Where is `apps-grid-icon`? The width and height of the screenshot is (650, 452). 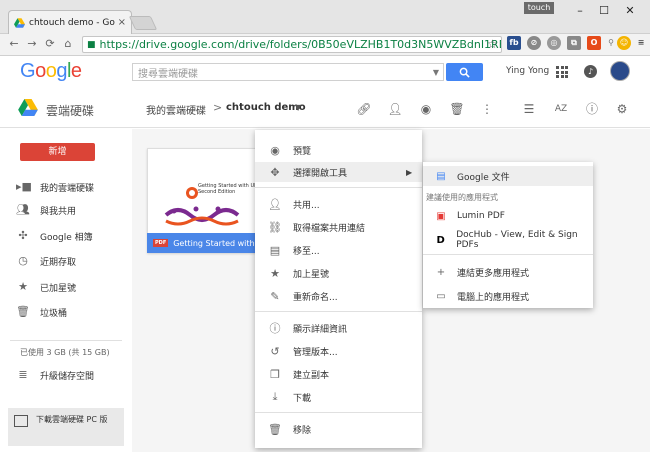 apps-grid-icon is located at coordinates (562, 72).